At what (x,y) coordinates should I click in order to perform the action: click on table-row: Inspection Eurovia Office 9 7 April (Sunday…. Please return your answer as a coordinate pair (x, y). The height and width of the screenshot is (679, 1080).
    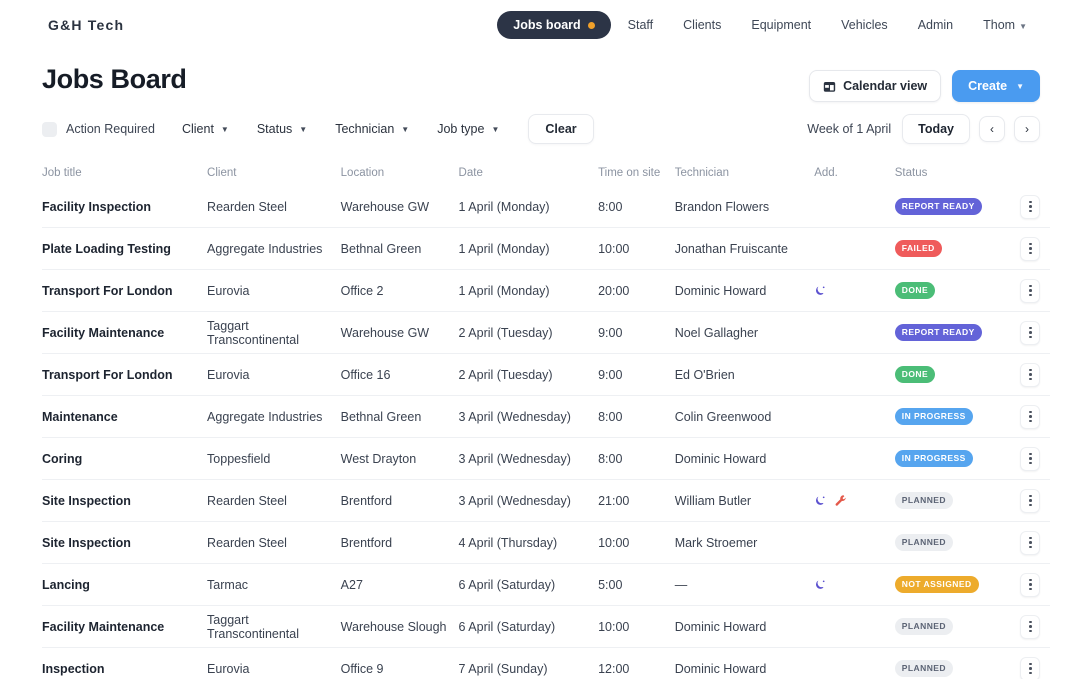
    Looking at the image, I should click on (546, 663).